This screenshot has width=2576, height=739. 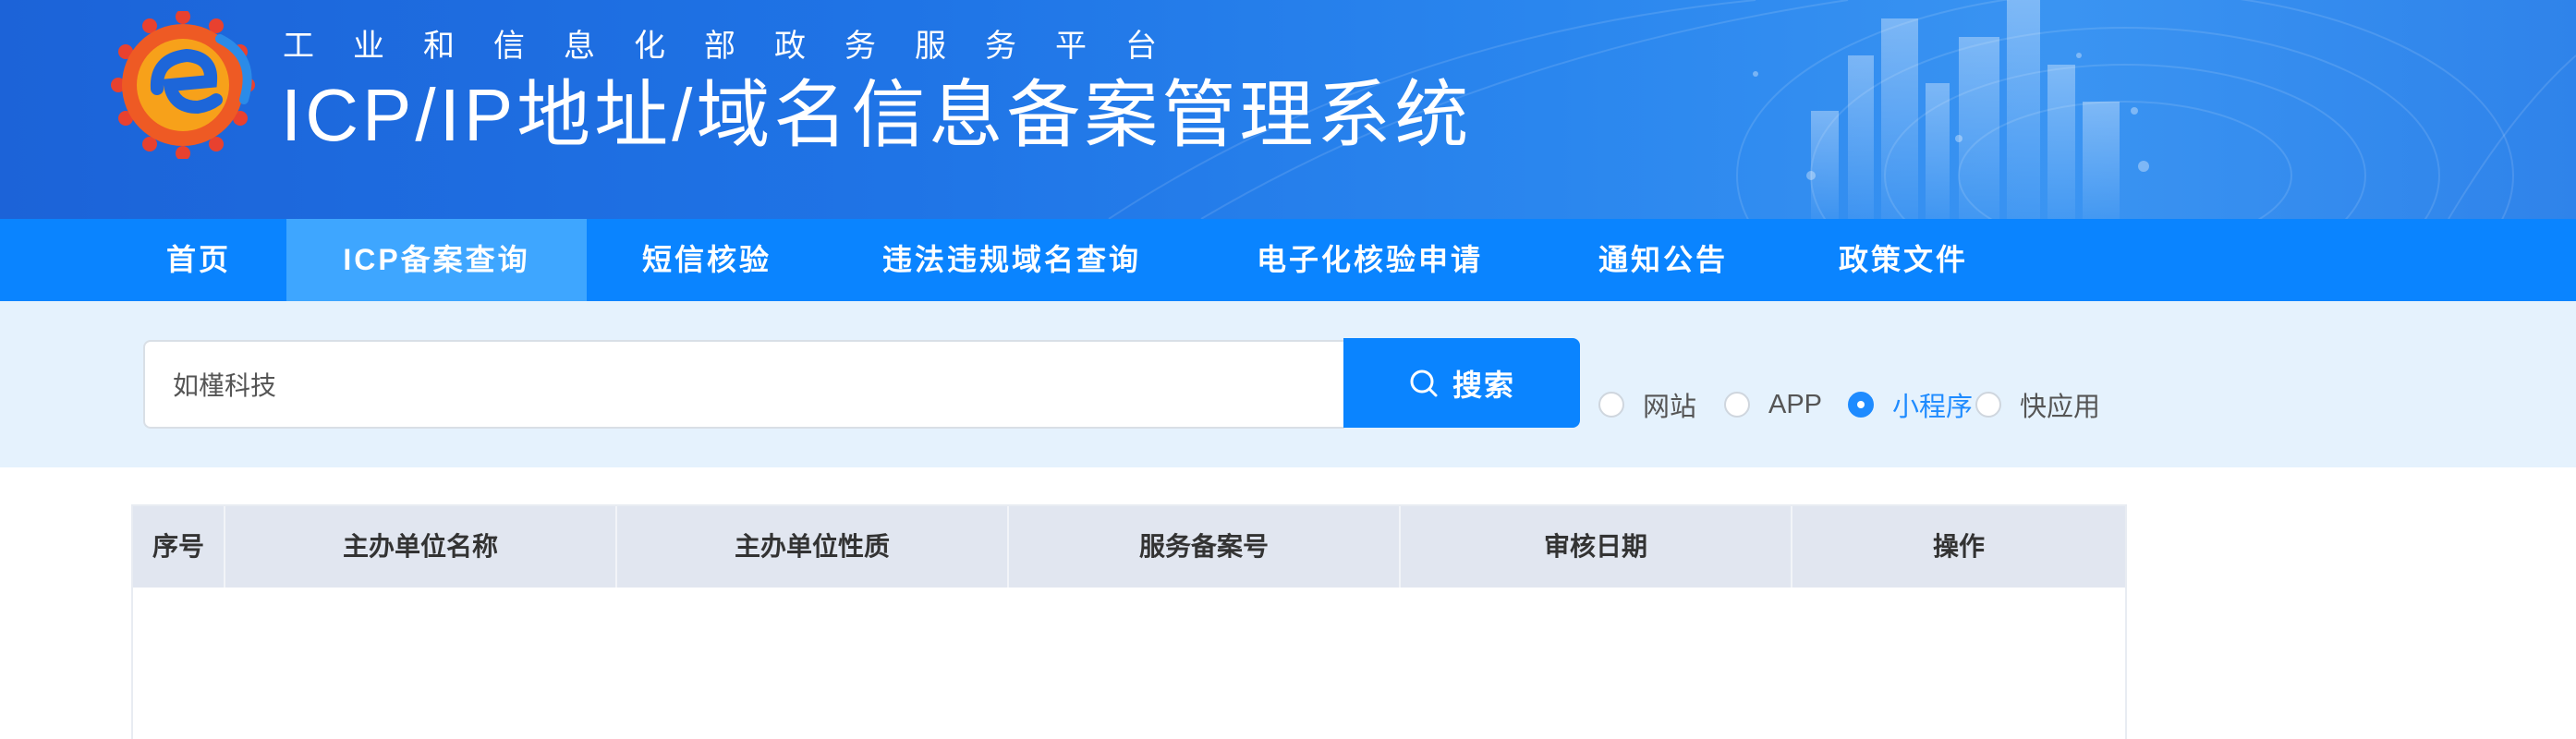 I want to click on ministry-subtitle: 工业和信息化部政务服务平台, so click(x=739, y=46).